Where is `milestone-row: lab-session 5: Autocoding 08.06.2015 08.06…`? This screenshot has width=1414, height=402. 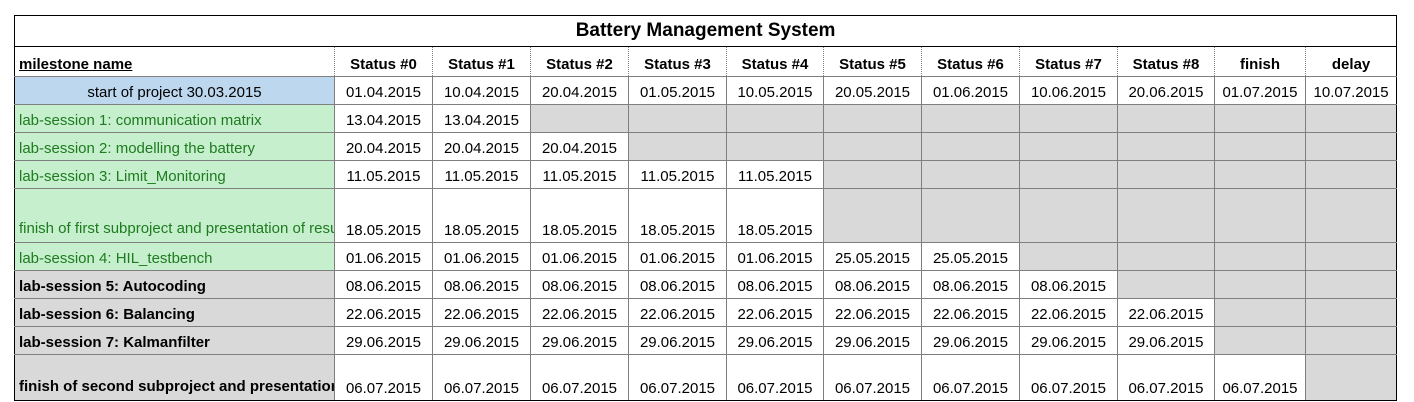 milestone-row: lab-session 5: Autocoding 08.06.2015 08.06… is located at coordinates (706, 284).